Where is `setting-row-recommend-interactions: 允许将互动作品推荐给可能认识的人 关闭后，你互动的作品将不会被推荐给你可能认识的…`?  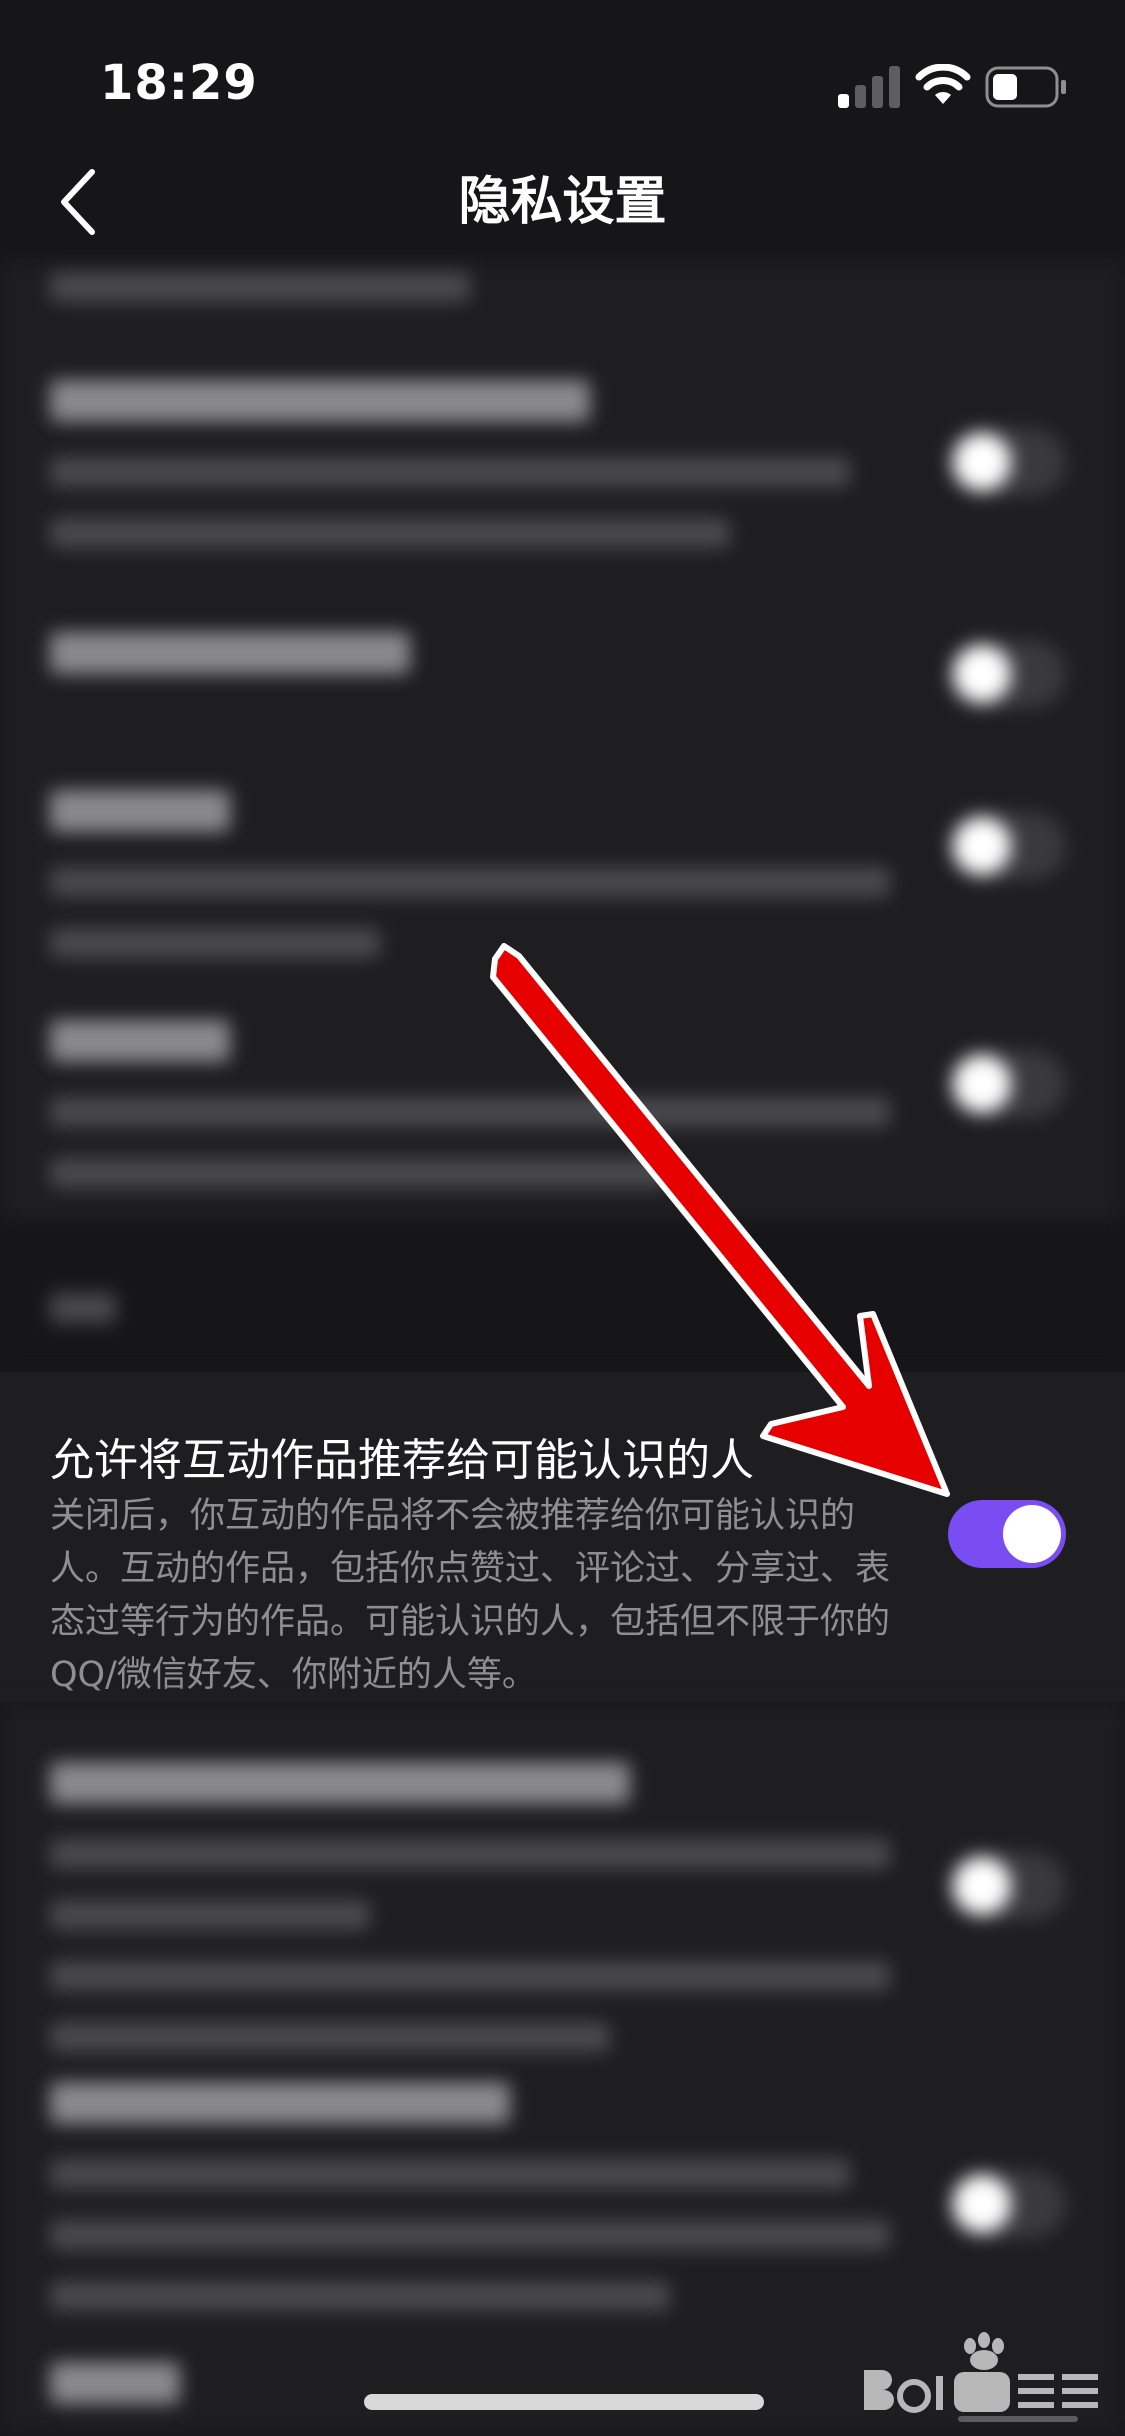 setting-row-recommend-interactions: 允许将互动作品推荐给可能认识的人 关闭后，你互动的作品将不会被推荐给你可能认识的… is located at coordinates (562, 1537).